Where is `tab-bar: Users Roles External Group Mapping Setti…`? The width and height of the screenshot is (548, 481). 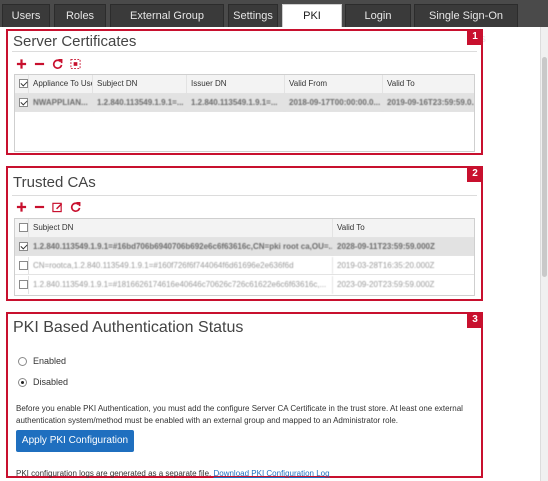
tab-bar: Users Roles External Group Mapping Setti… is located at coordinates (274, 22).